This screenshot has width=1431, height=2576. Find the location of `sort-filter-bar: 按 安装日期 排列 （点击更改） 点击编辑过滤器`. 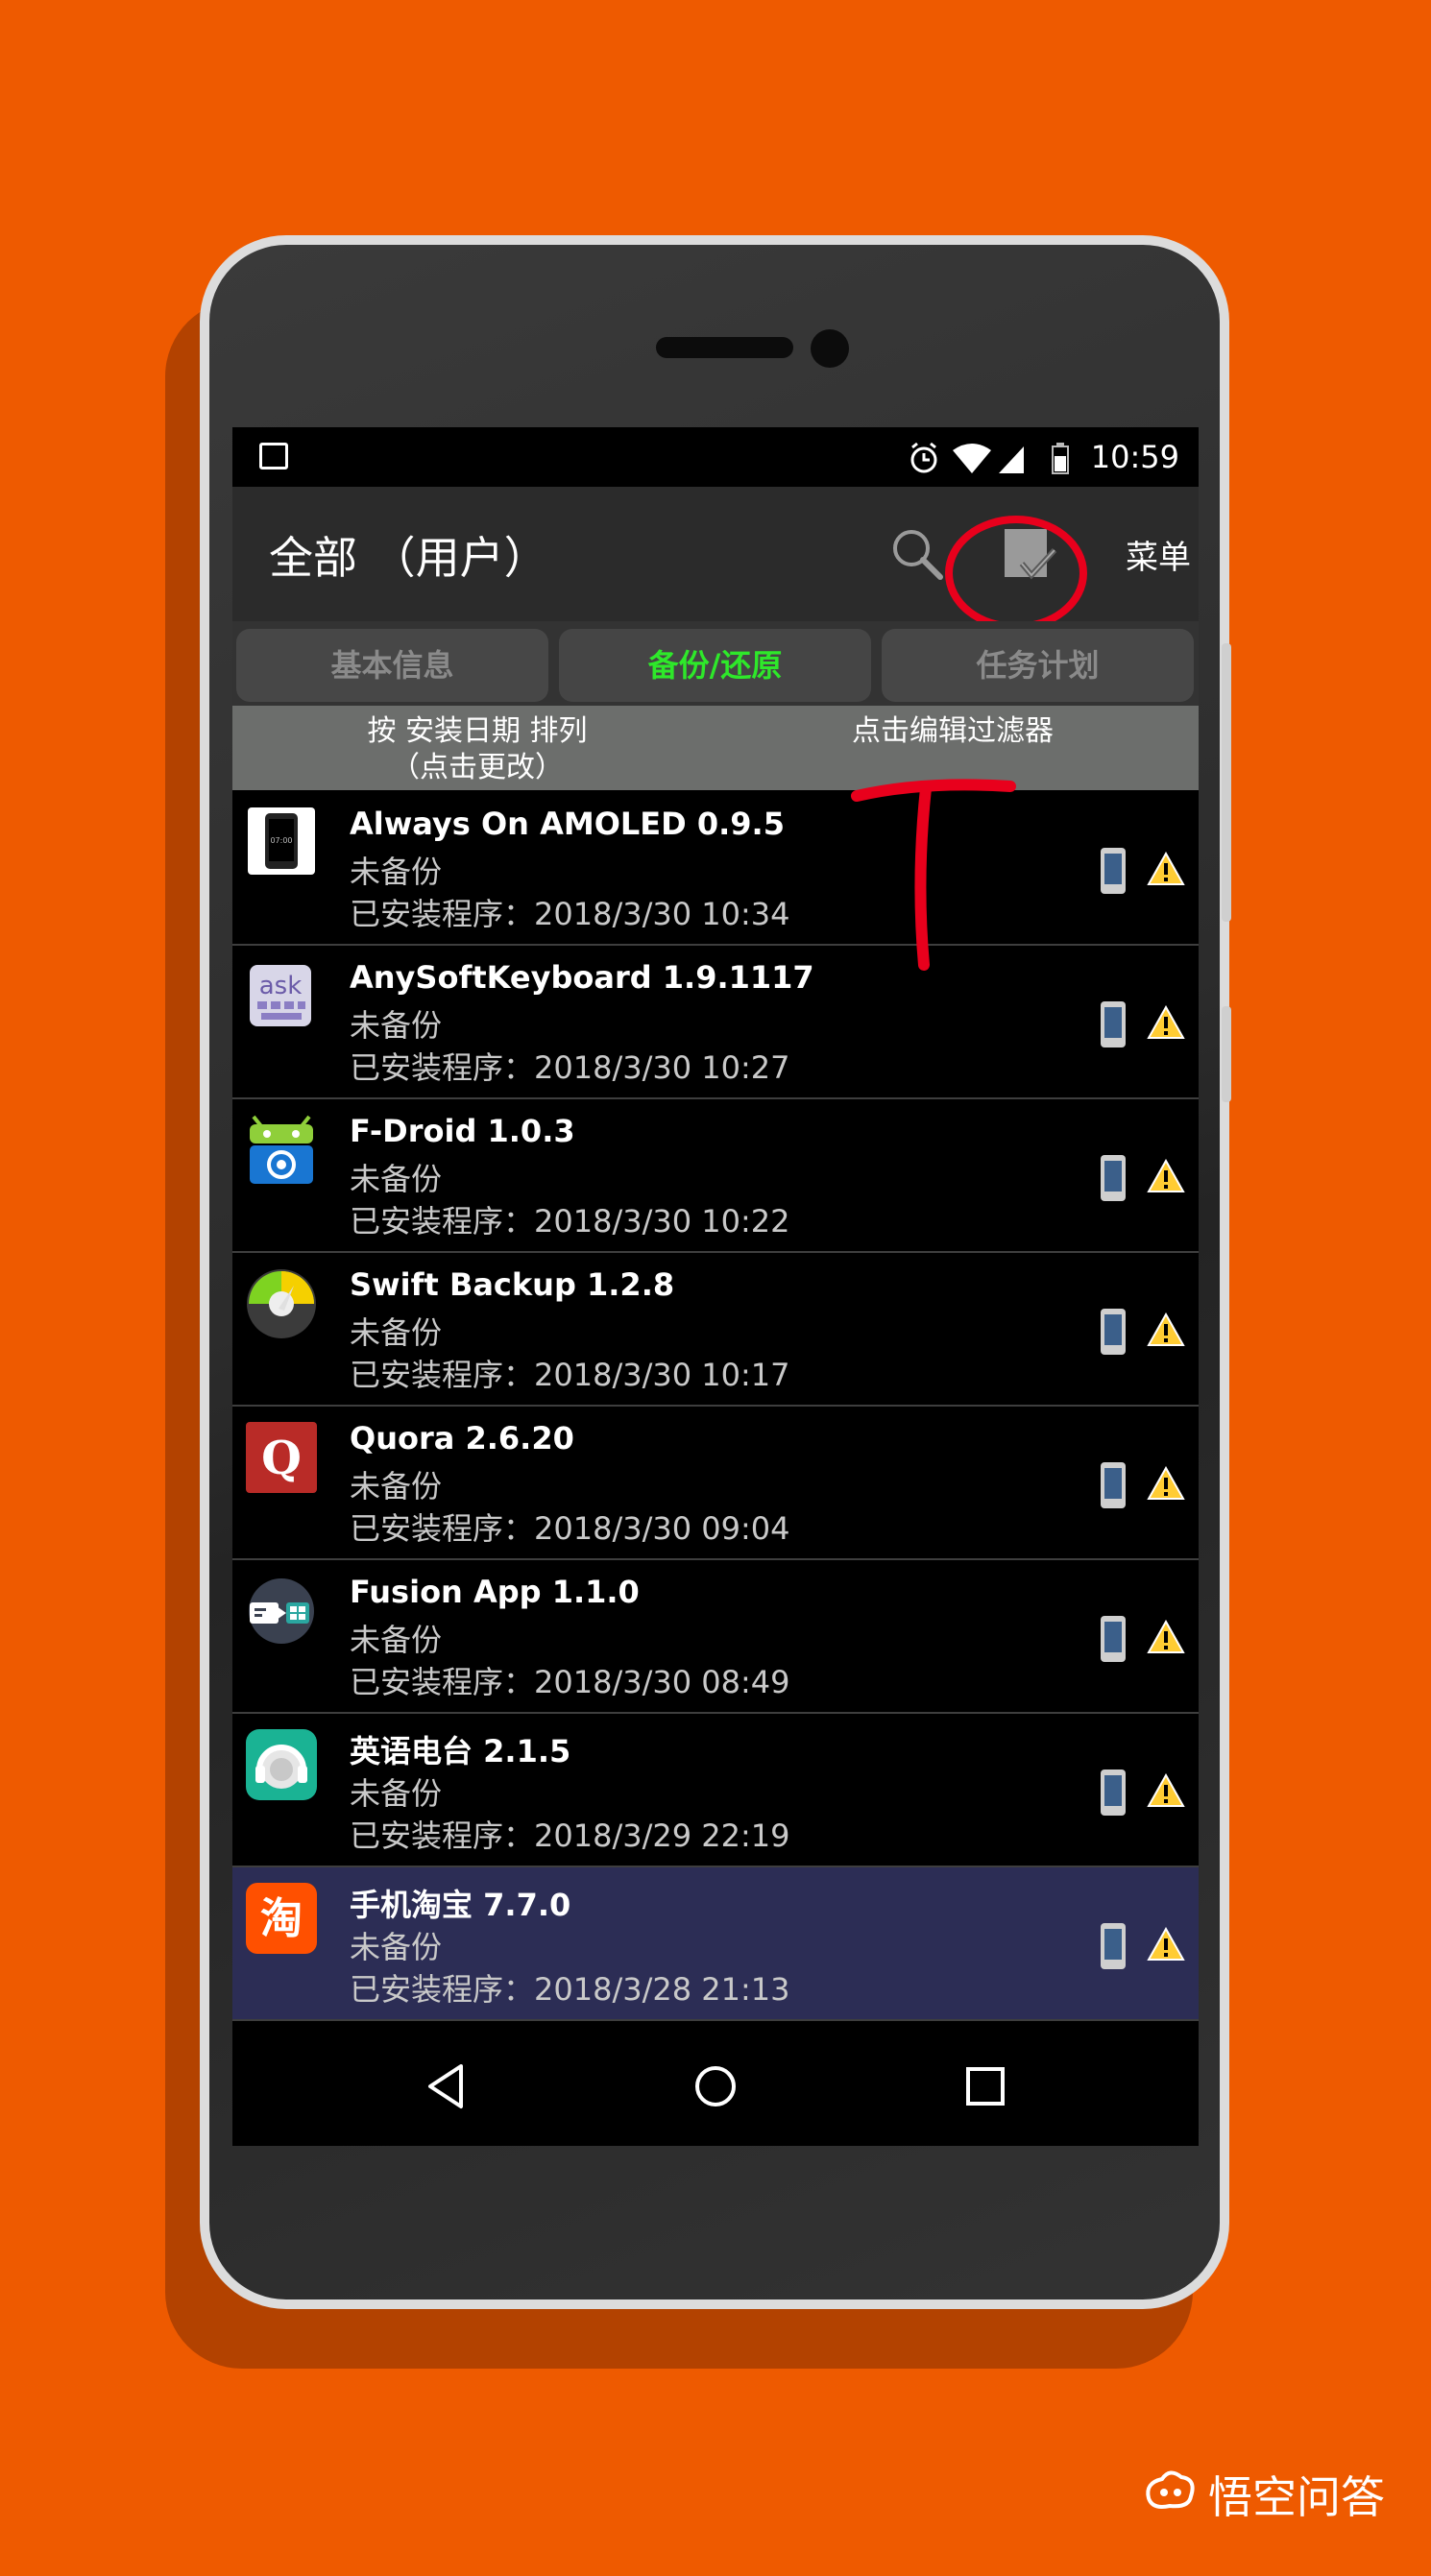

sort-filter-bar: 按 安装日期 排列 （点击更改） 点击编辑过滤器 is located at coordinates (715, 748).